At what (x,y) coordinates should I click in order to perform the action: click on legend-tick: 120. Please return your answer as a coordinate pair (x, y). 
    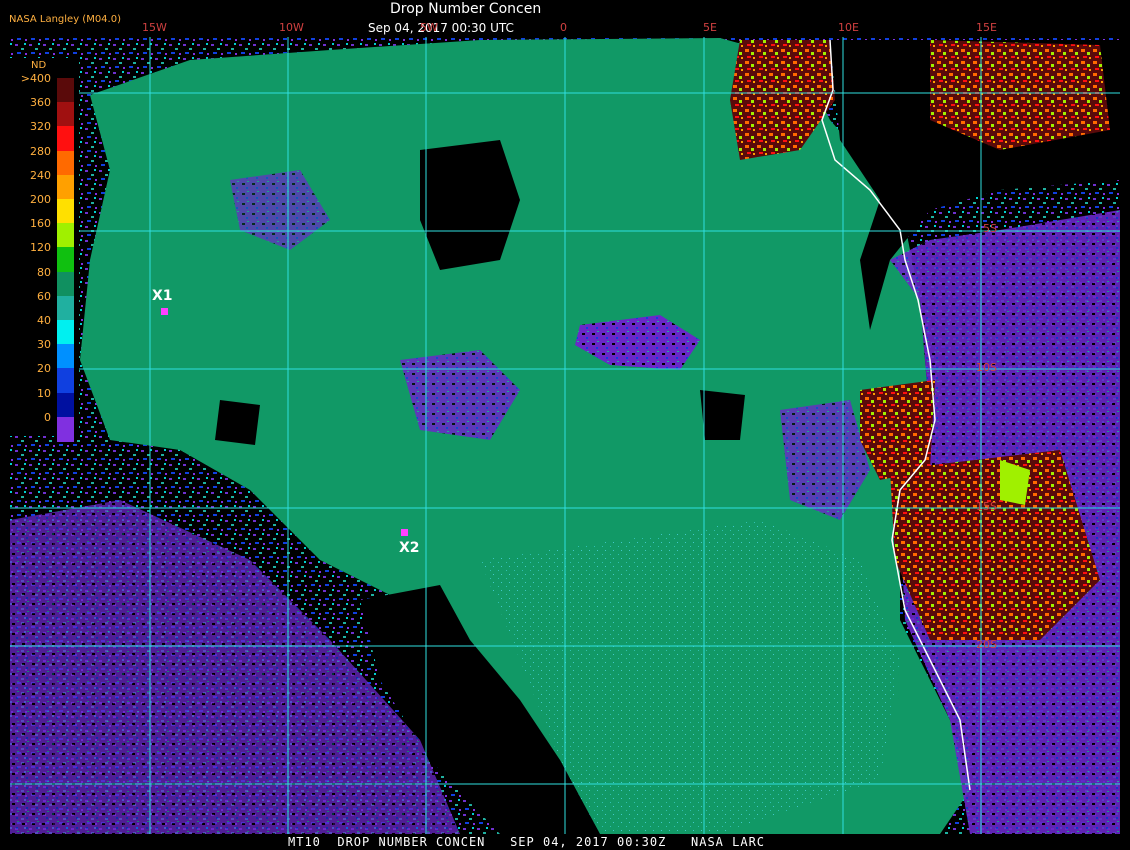
    Looking at the image, I should click on (40, 248).